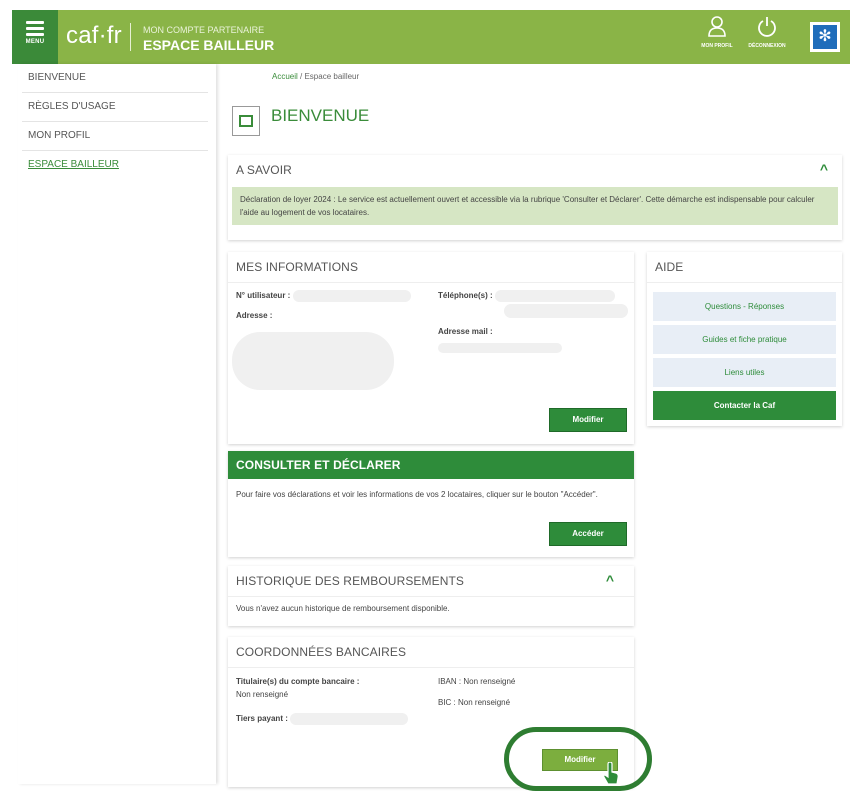  What do you see at coordinates (767, 27) in the screenshot?
I see `power-icon` at bounding box center [767, 27].